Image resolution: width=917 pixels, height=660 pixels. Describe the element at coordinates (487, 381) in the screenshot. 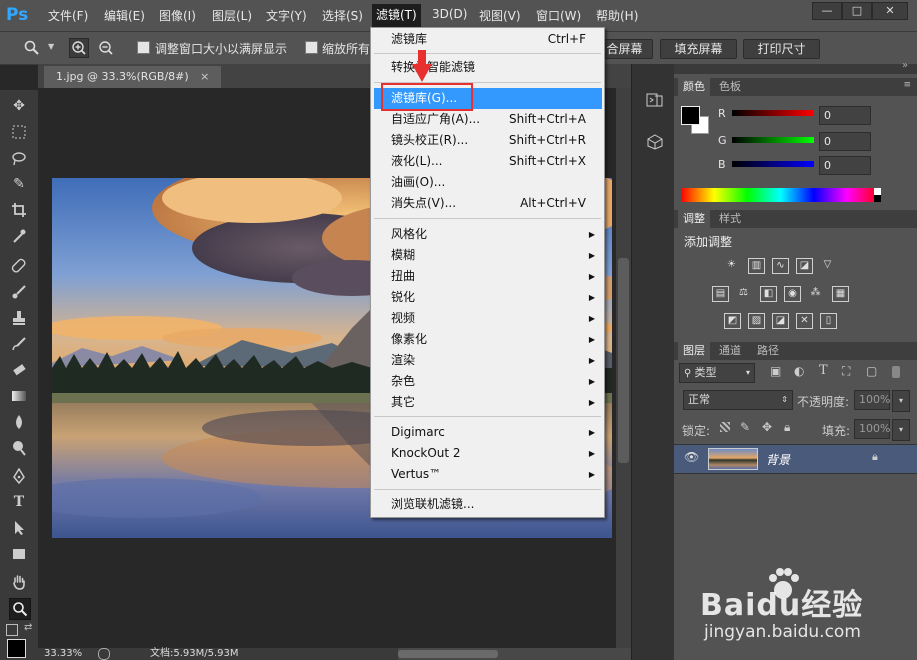

I see `menuitem-noise: 杂色 ▶` at that location.